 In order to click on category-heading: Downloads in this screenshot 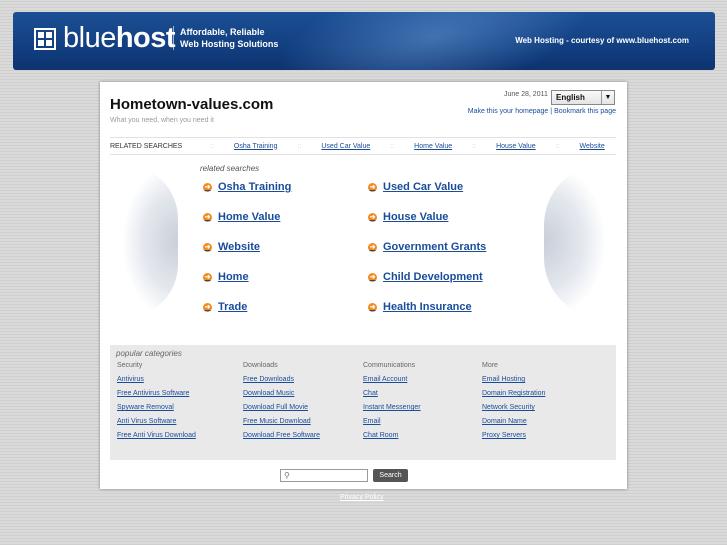, I will do `click(260, 365)`.